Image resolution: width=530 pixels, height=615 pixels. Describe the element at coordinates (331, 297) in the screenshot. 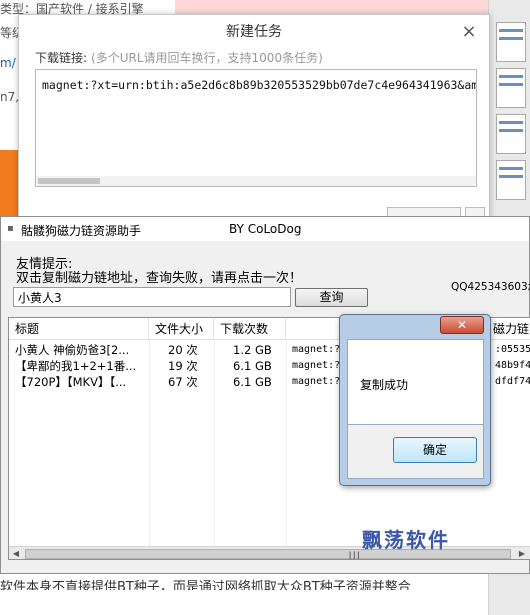

I see `query-button: 查询` at that location.